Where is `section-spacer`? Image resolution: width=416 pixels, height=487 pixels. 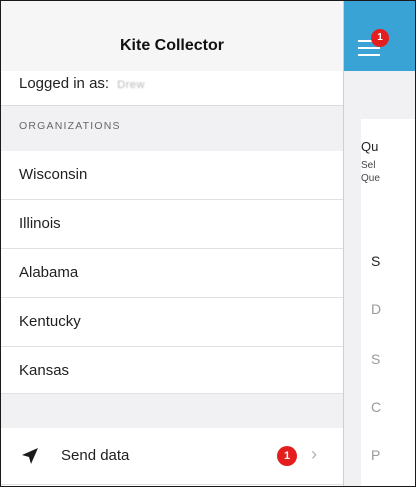 section-spacer is located at coordinates (172, 410).